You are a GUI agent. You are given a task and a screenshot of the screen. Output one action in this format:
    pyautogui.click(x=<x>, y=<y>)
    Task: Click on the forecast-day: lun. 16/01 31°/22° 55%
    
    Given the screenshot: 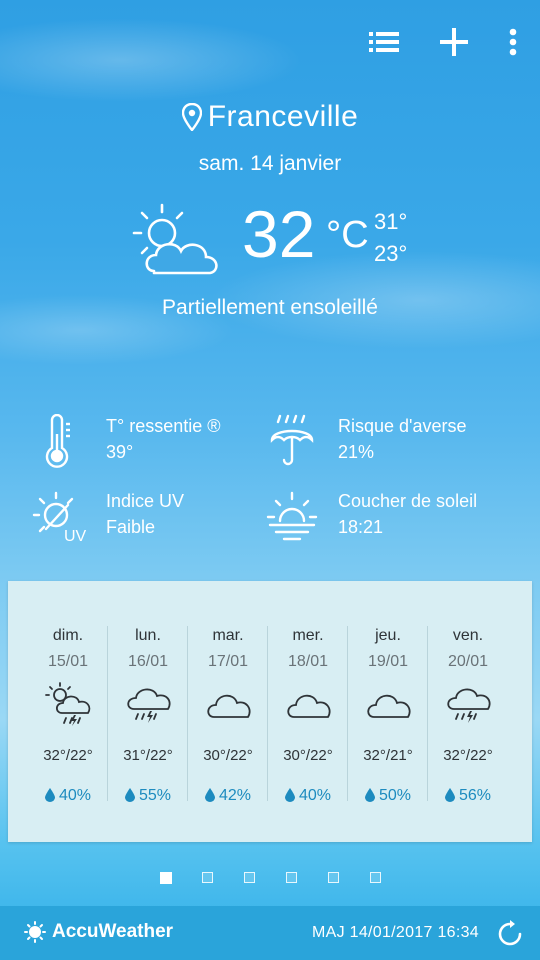 What is the action you would take?
    pyautogui.click(x=148, y=711)
    